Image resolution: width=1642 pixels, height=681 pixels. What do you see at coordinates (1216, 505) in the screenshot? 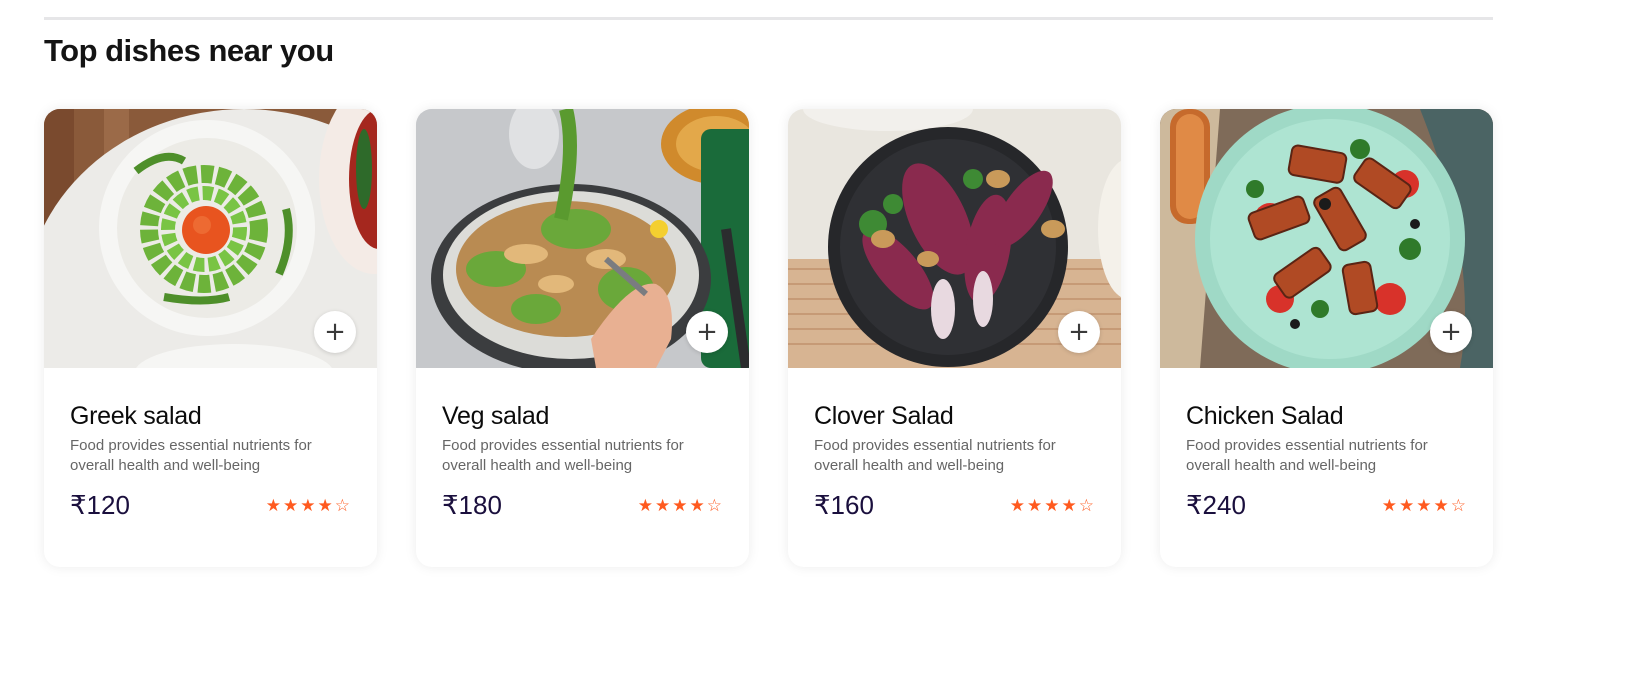
I see `dish-price: ₹240` at bounding box center [1216, 505].